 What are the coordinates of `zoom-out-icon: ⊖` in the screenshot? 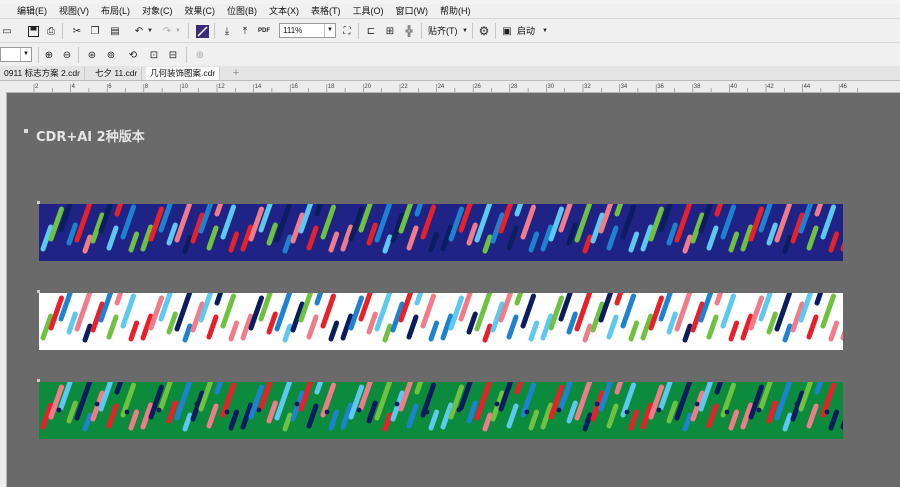 It's located at (67, 55).